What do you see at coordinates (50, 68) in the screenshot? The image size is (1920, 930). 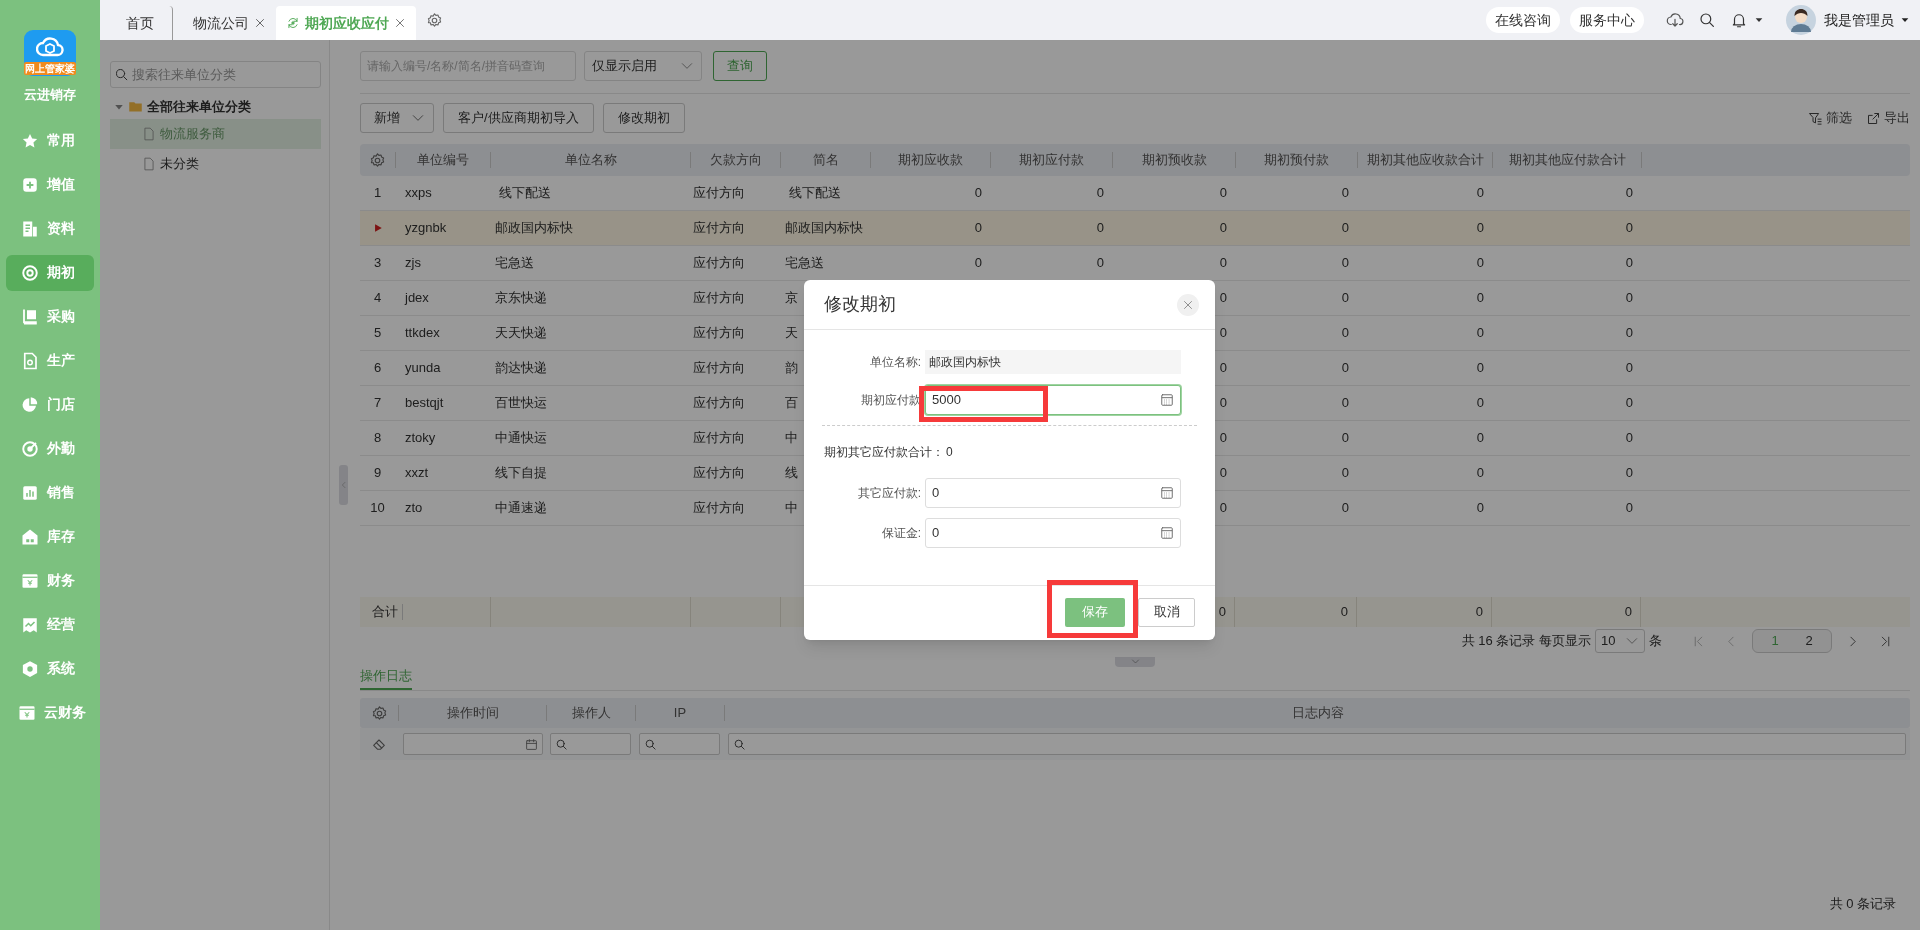 I see `logo-badge: 网上管家婆` at bounding box center [50, 68].